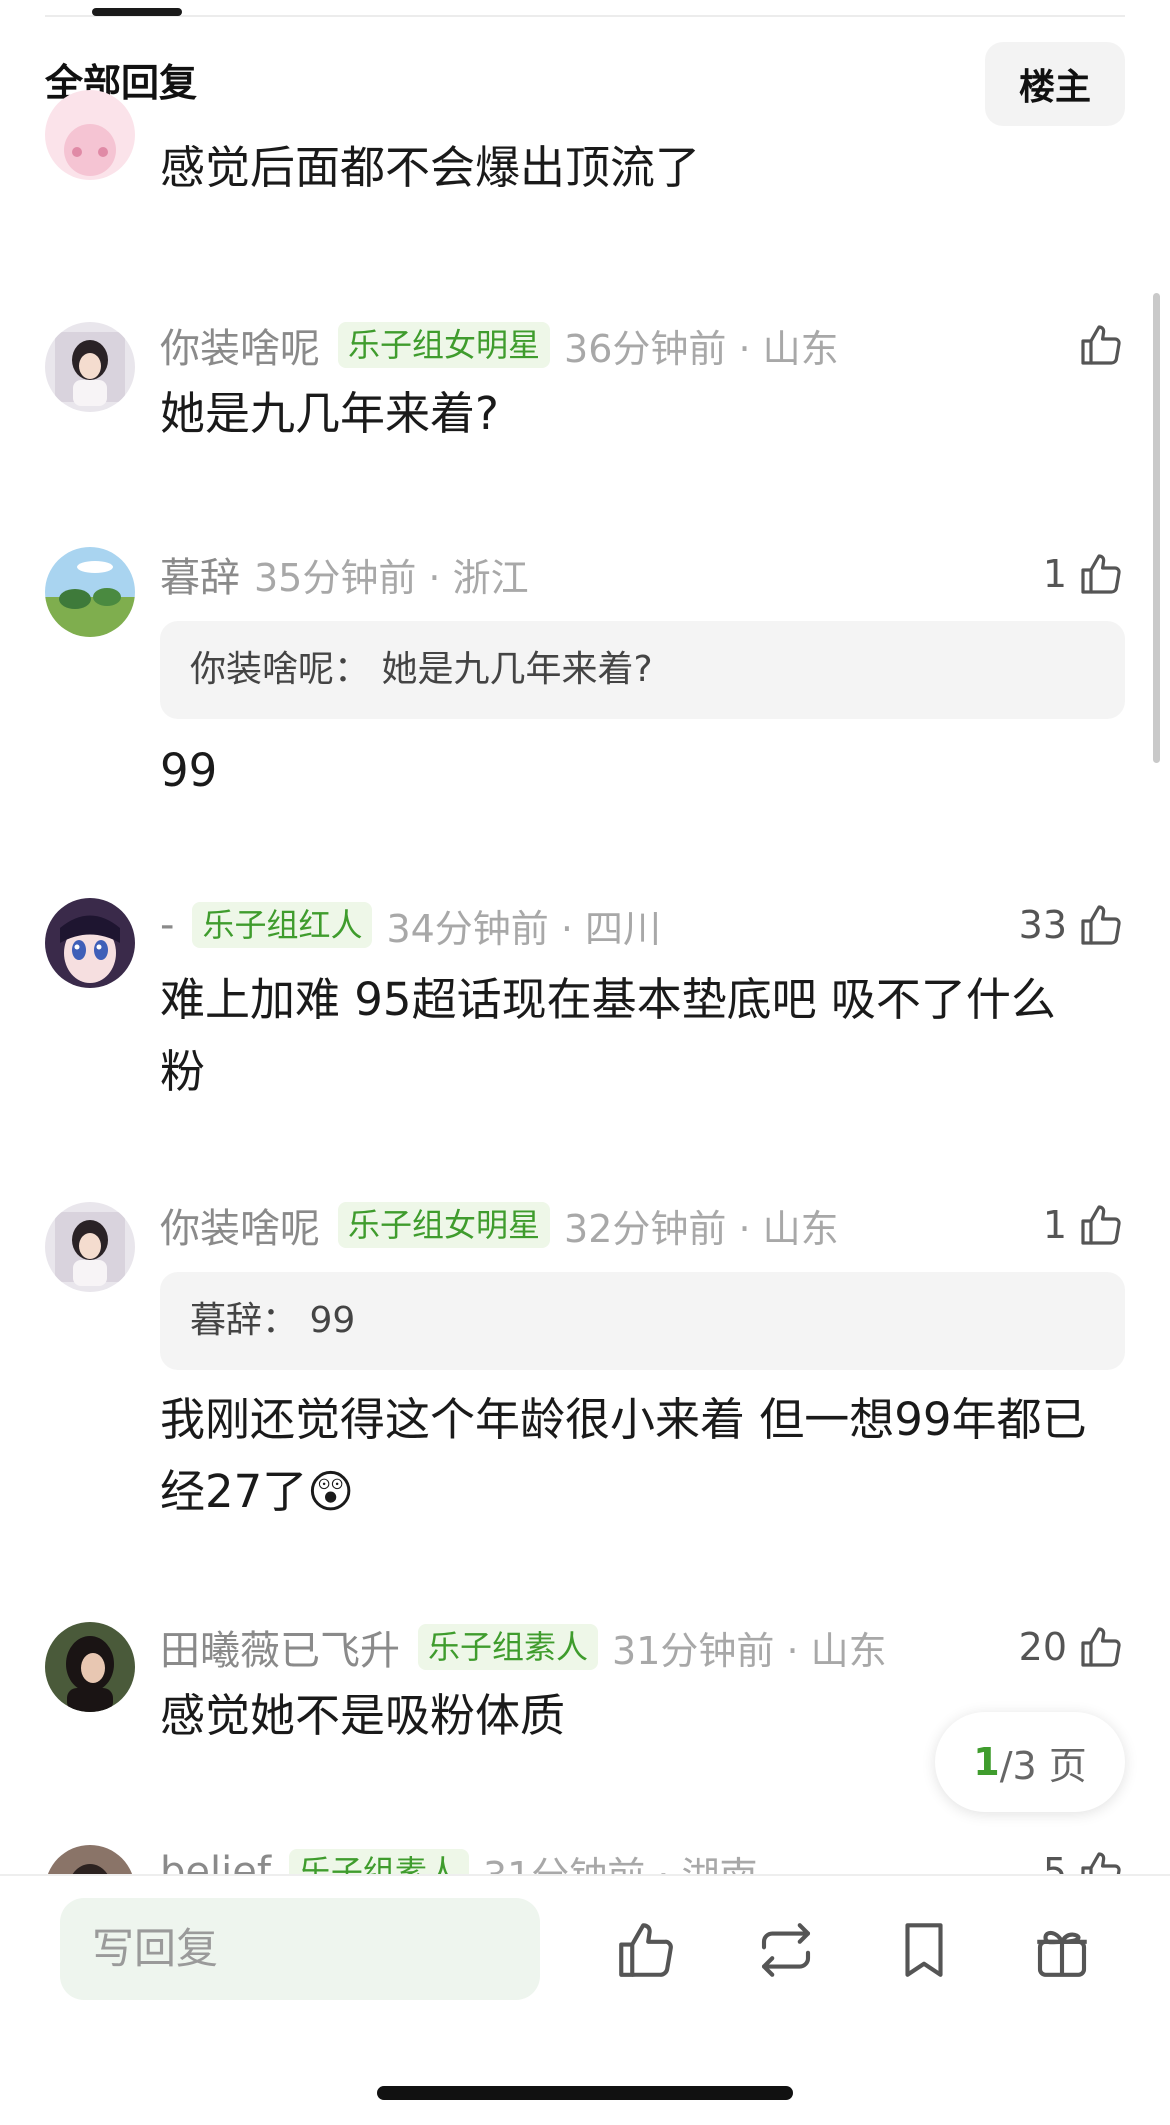 The width and height of the screenshot is (1170, 2125). I want to click on top-divider, so click(585, 16).